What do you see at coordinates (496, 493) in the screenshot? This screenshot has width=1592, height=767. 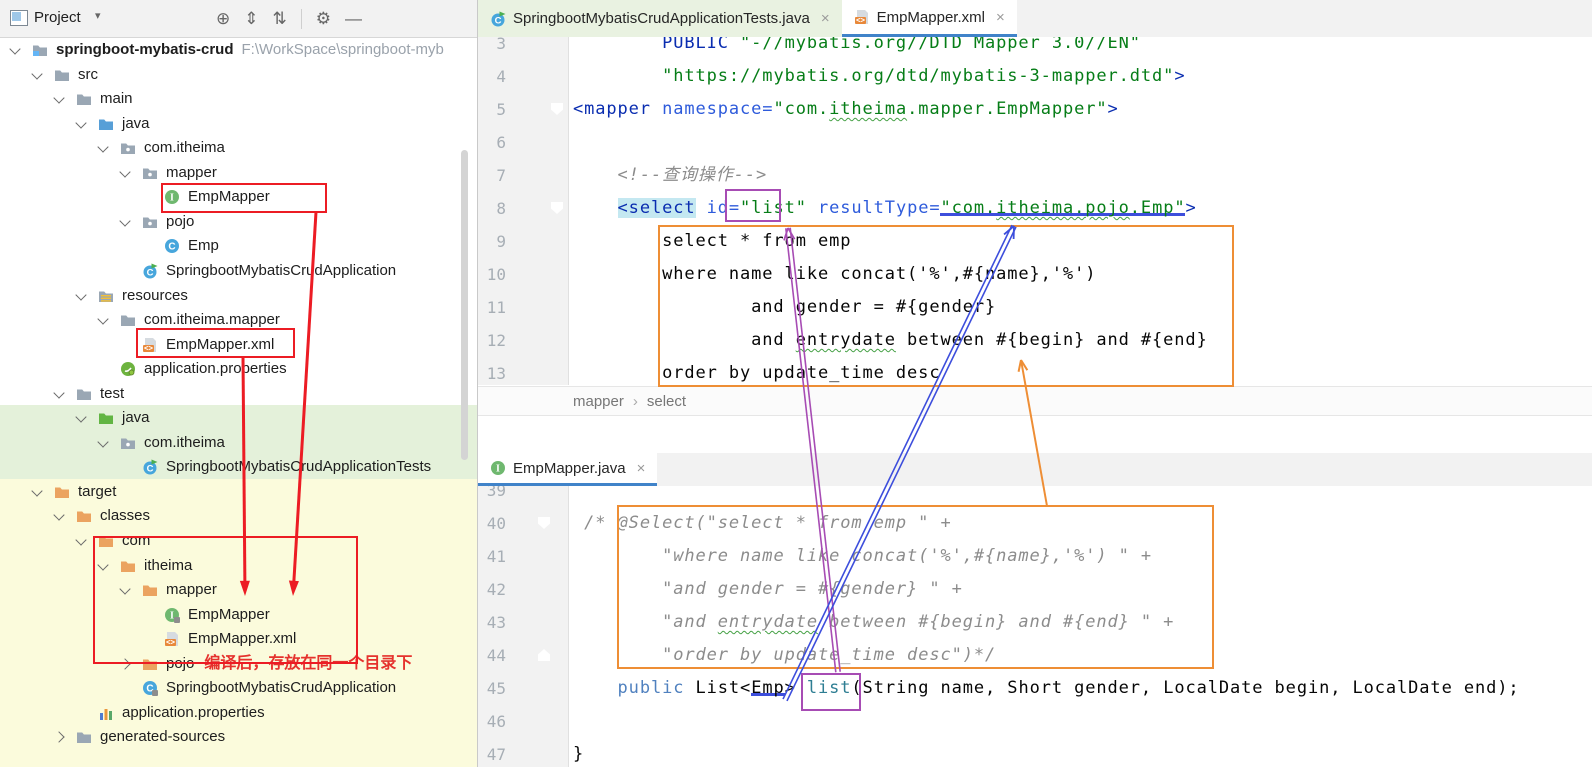 I see `line-number: 39` at bounding box center [496, 493].